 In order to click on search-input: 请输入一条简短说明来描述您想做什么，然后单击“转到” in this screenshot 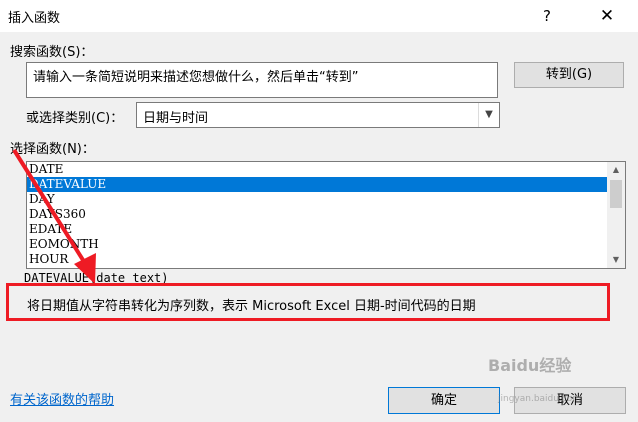, I will do `click(262, 80)`.